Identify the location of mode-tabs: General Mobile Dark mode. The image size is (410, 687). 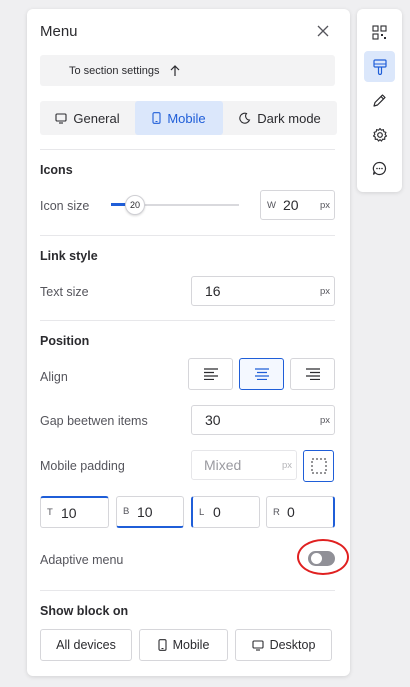
(188, 118).